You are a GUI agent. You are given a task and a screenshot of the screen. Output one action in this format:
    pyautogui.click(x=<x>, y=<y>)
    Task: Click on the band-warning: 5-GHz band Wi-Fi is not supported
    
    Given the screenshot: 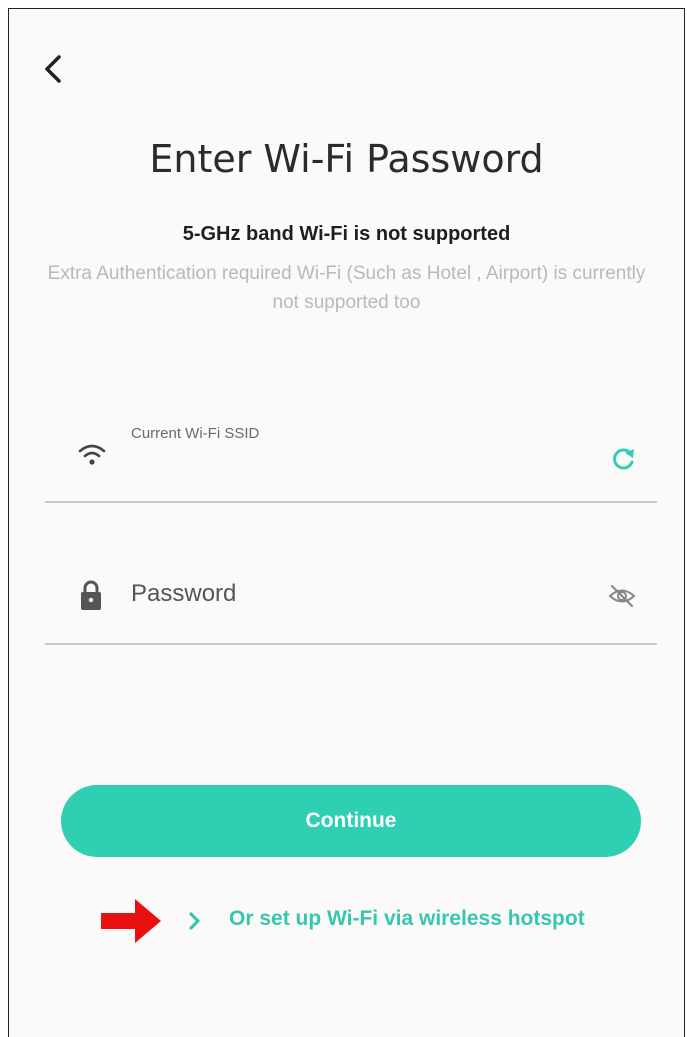 What is the action you would take?
    pyautogui.click(x=346, y=234)
    